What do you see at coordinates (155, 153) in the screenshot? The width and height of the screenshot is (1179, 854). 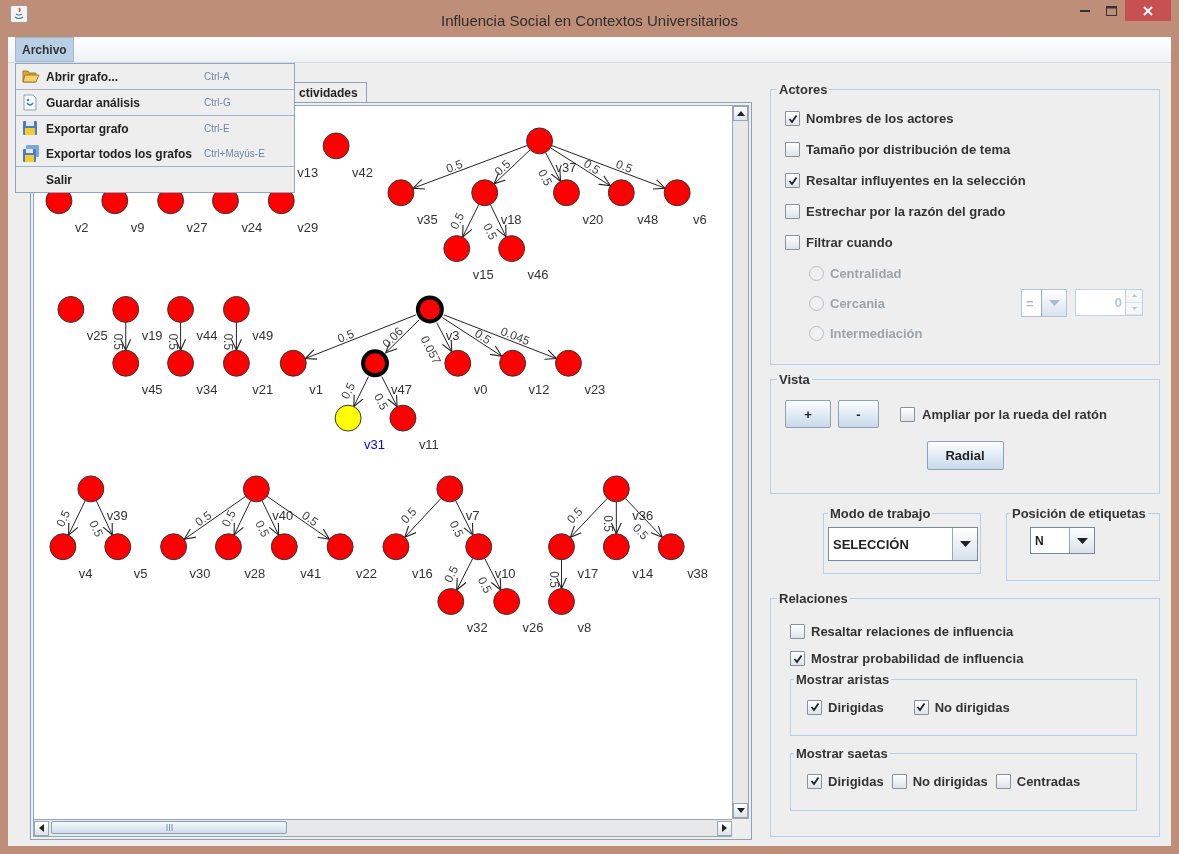 I see `menu-item: Exportar todos los grafos Ctrl+Mayús-E` at bounding box center [155, 153].